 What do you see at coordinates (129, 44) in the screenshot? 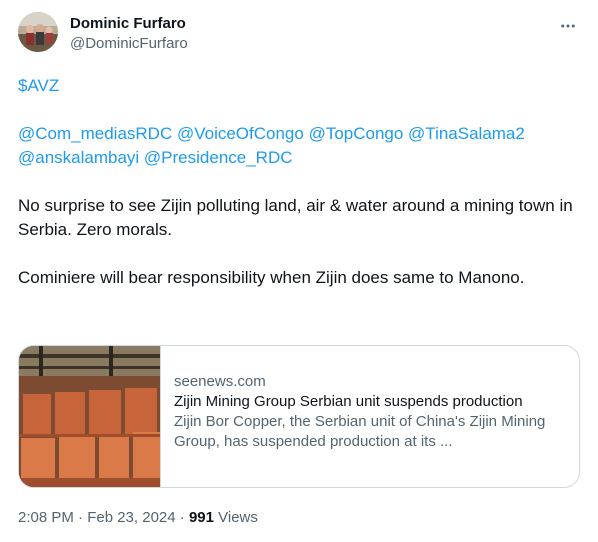
I see `handle: @DominicFurfaro` at bounding box center [129, 44].